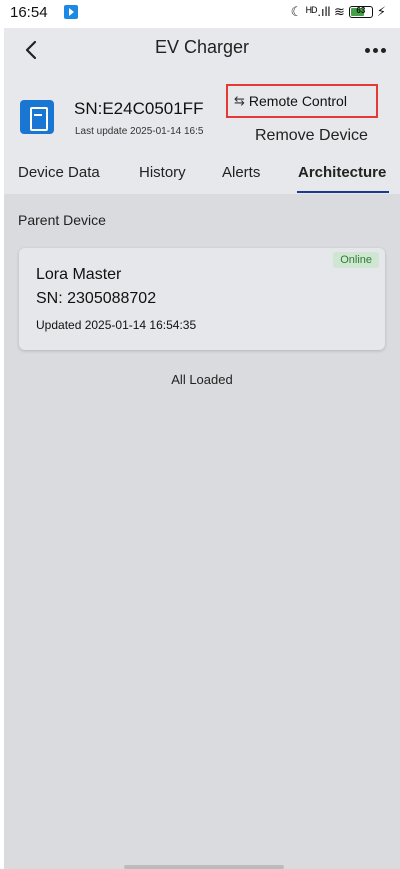 This screenshot has height=869, width=400. What do you see at coordinates (375, 50) in the screenshot?
I see `more-options-icon` at bounding box center [375, 50].